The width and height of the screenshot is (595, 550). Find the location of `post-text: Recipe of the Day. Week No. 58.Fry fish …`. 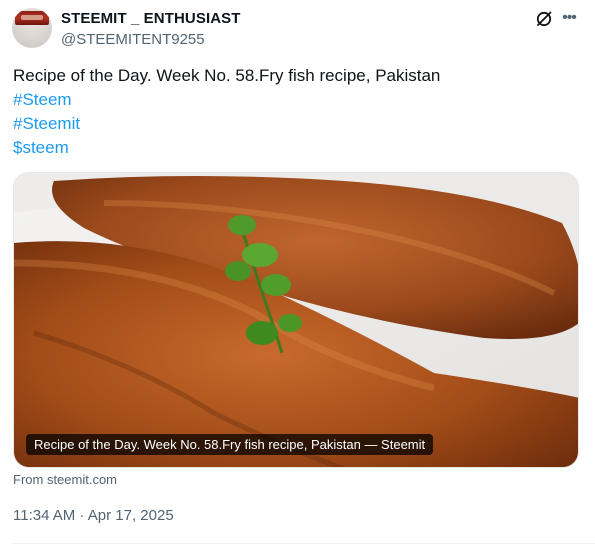

post-text: Recipe of the Day. Week No. 58.Fry fish … is located at coordinates (227, 75).